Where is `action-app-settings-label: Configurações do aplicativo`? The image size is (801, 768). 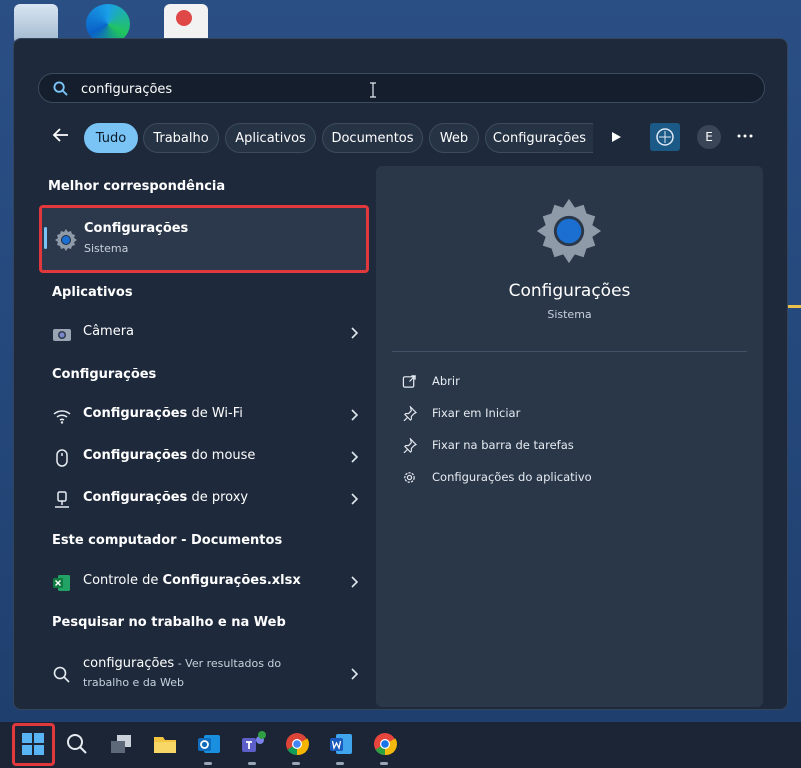
action-app-settings-label: Configurações do aplicativo is located at coordinates (512, 477).